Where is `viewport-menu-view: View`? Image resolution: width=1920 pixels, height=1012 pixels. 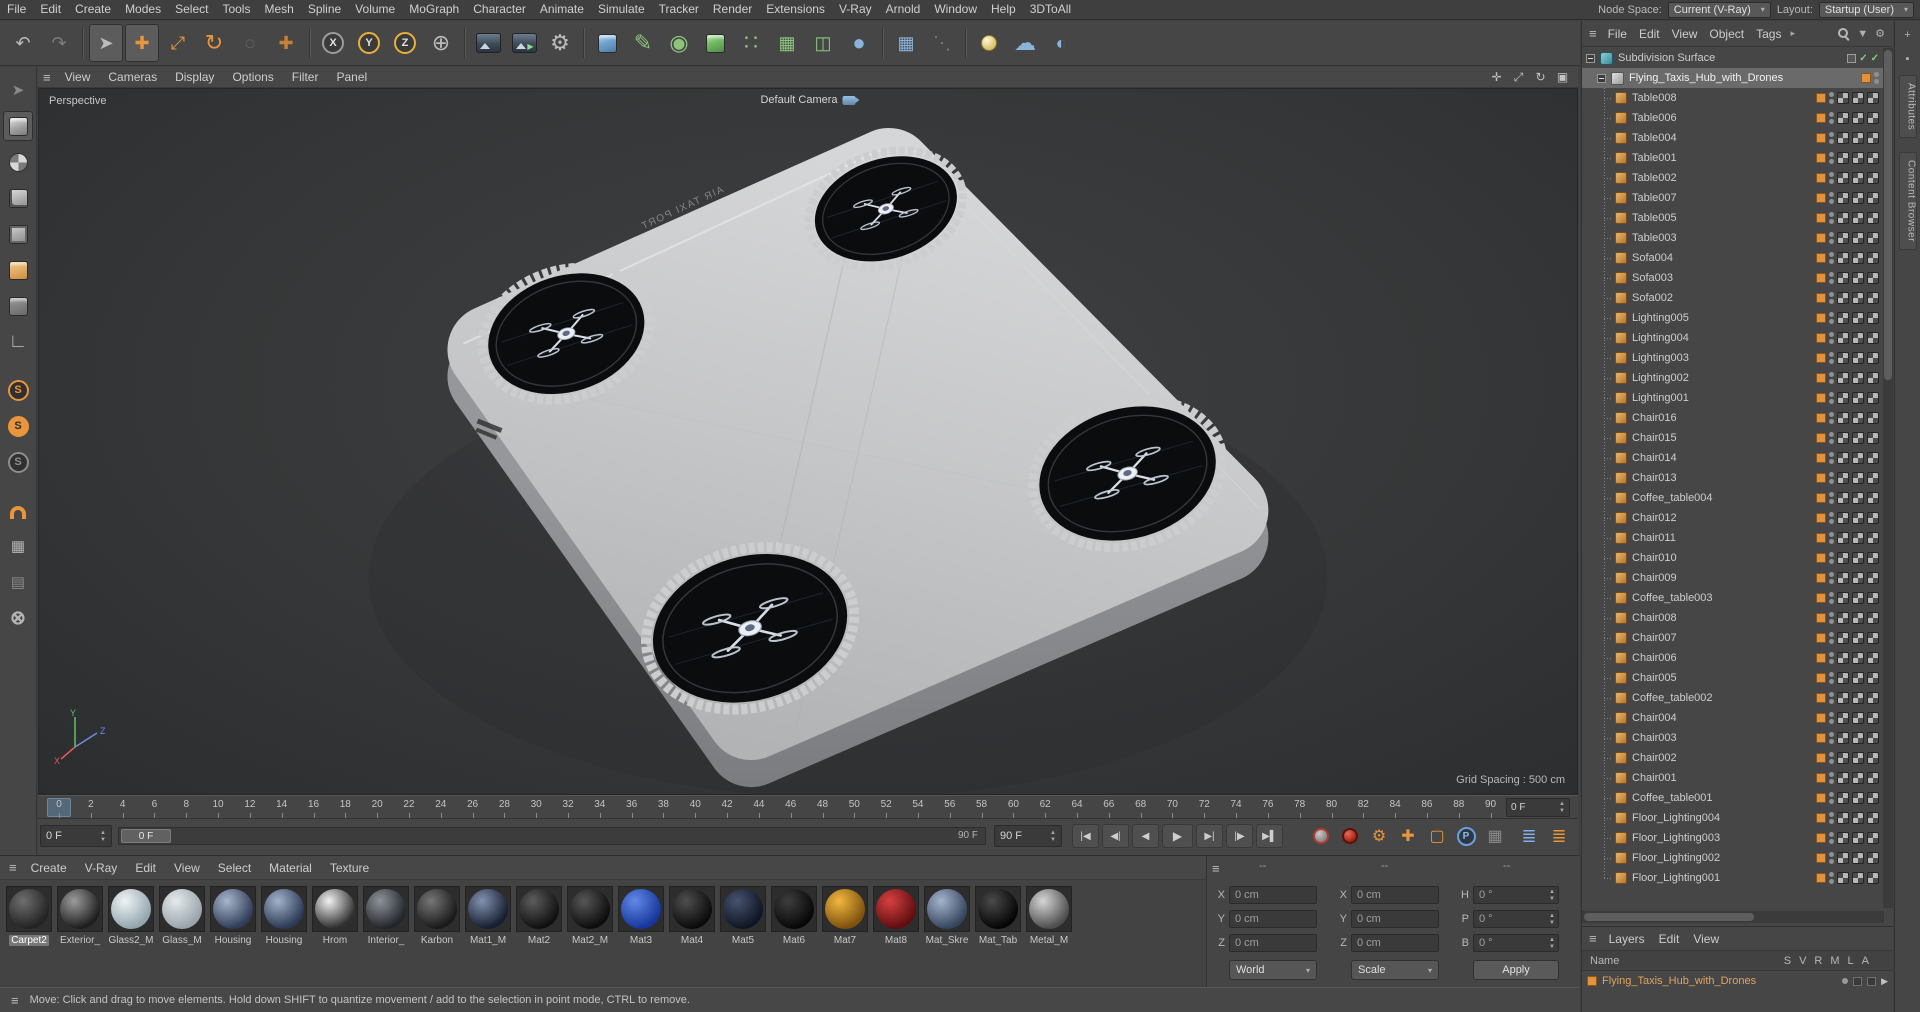 viewport-menu-view: View is located at coordinates (78, 77).